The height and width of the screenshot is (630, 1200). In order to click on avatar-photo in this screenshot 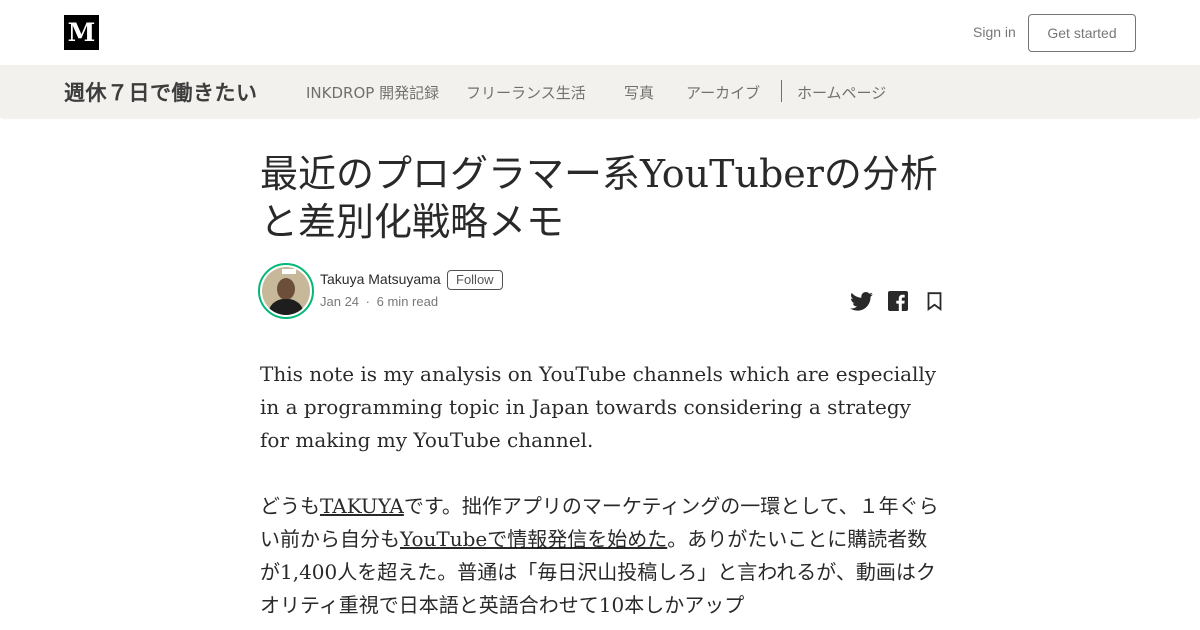, I will do `click(286, 291)`.